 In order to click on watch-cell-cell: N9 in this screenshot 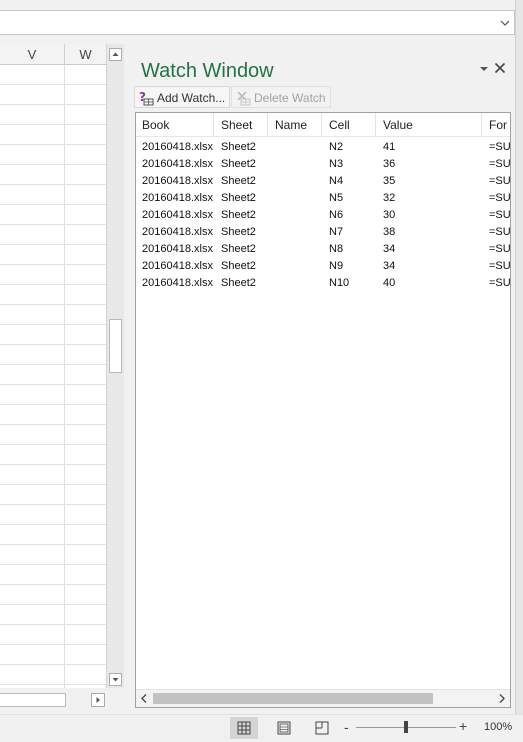, I will do `click(336, 266)`.